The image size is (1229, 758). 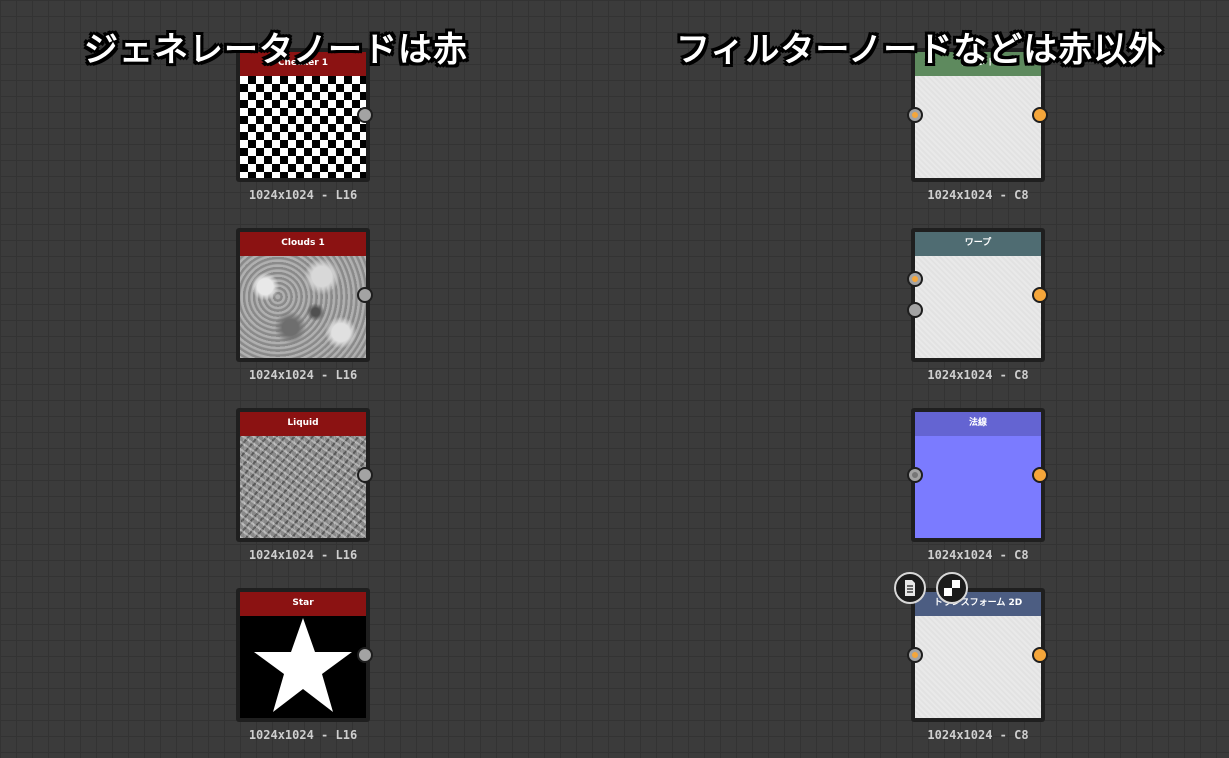 What do you see at coordinates (303, 604) in the screenshot?
I see `node-title: Star` at bounding box center [303, 604].